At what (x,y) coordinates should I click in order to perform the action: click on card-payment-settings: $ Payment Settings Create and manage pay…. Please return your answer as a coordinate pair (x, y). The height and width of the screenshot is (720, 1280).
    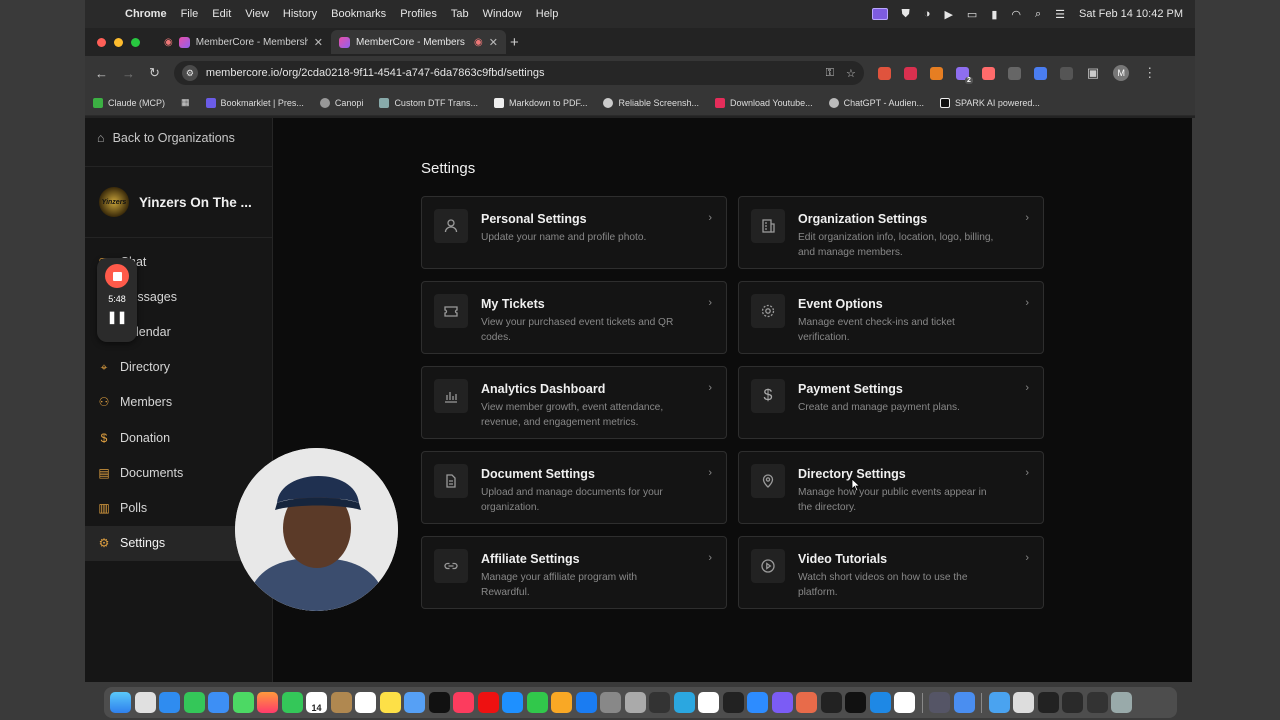
    Looking at the image, I should click on (891, 402).